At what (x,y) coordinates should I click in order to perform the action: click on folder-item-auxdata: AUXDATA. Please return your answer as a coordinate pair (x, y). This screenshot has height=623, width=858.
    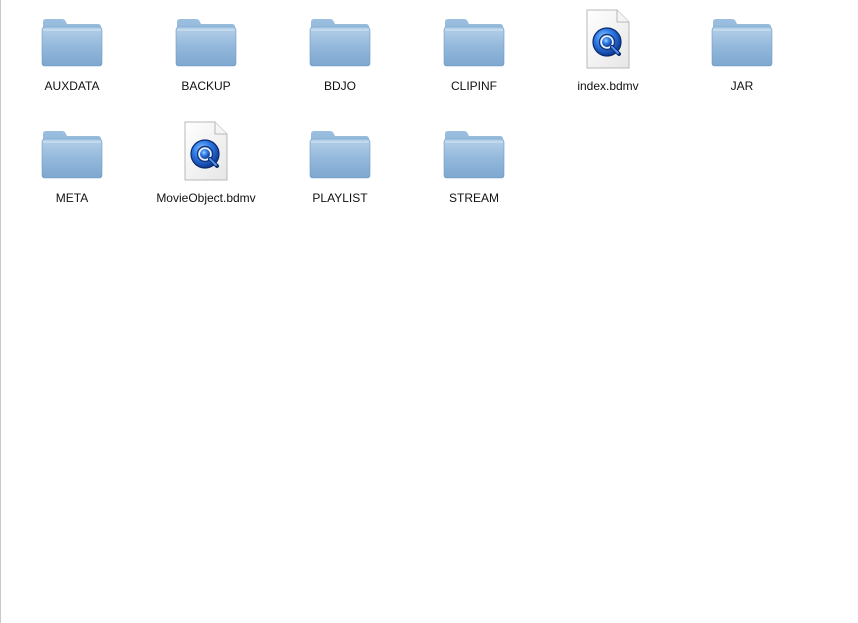
    Looking at the image, I should click on (72, 52).